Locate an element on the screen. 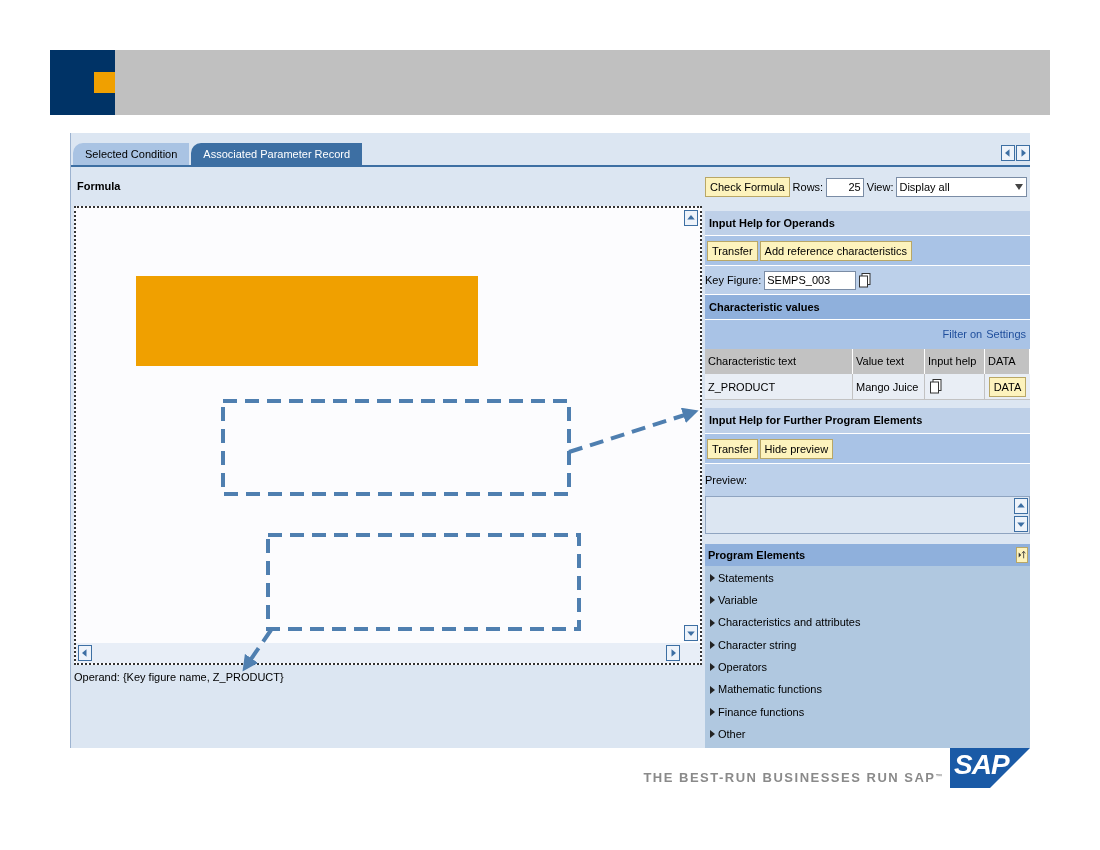  tree-item: Mathematic functions is located at coordinates (870, 689).